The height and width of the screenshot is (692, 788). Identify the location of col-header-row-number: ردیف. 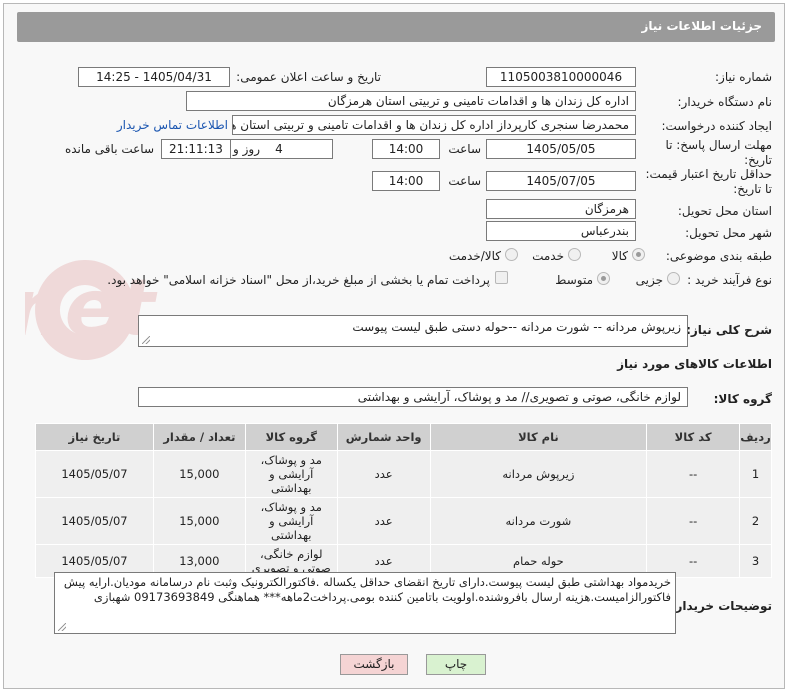
(755, 437).